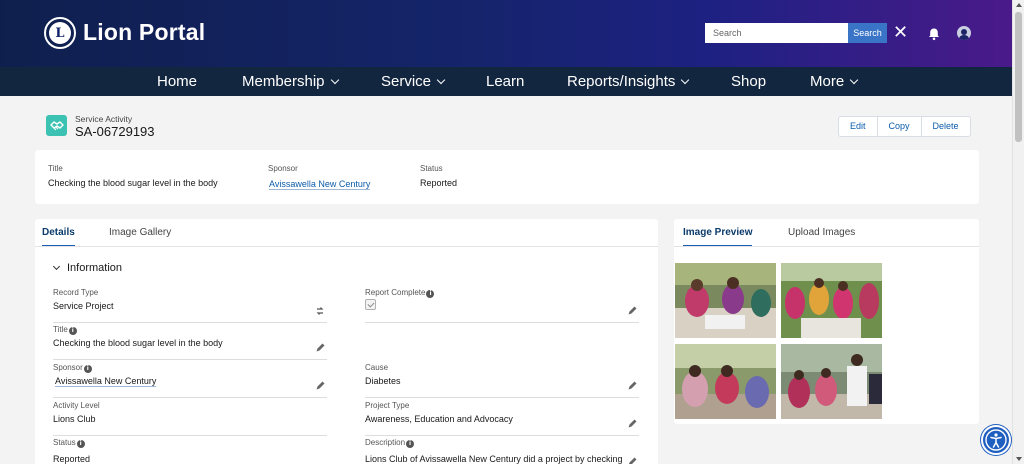 This screenshot has width=1024, height=464. I want to click on close-icon: ✕, so click(900, 32).